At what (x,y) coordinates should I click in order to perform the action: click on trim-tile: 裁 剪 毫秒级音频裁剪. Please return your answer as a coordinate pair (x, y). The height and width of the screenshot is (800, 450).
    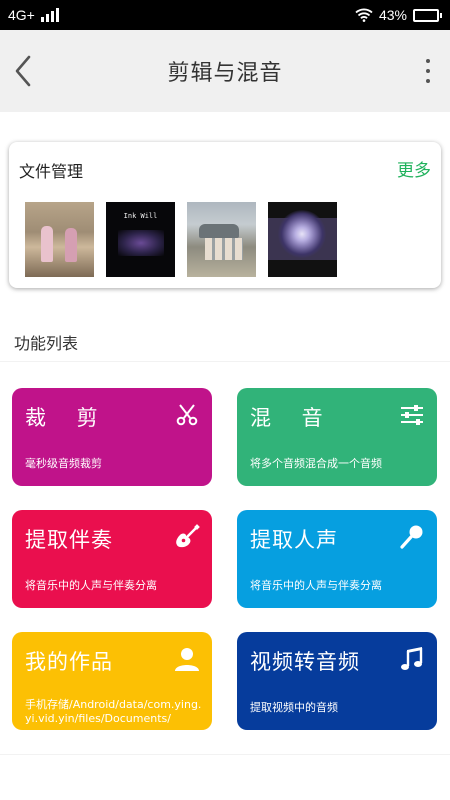
    Looking at the image, I should click on (112, 437).